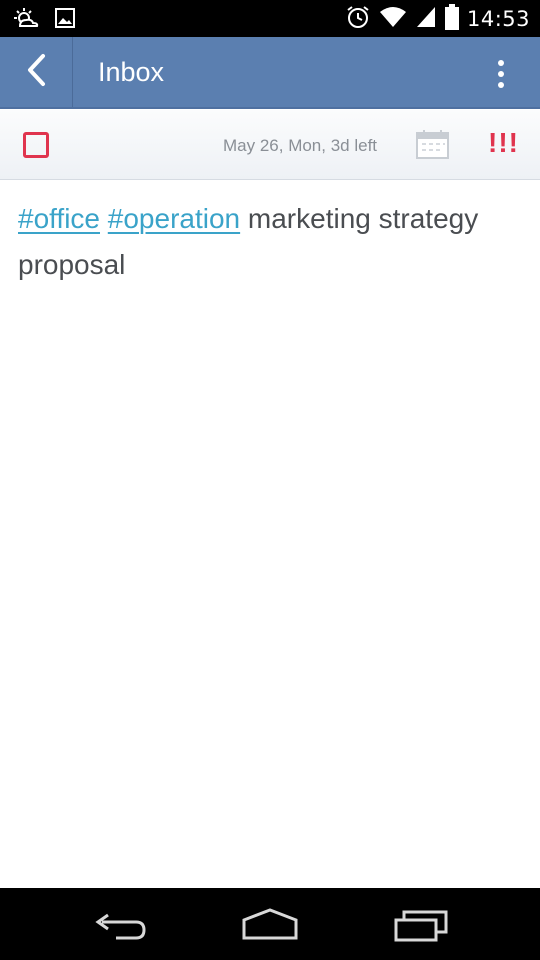 The image size is (540, 960). I want to click on task-toolbar: May 26, Mon, 3d left !!!, so click(270, 145).